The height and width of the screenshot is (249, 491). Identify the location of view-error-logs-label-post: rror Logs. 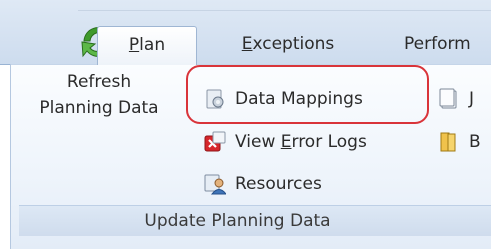
(329, 142).